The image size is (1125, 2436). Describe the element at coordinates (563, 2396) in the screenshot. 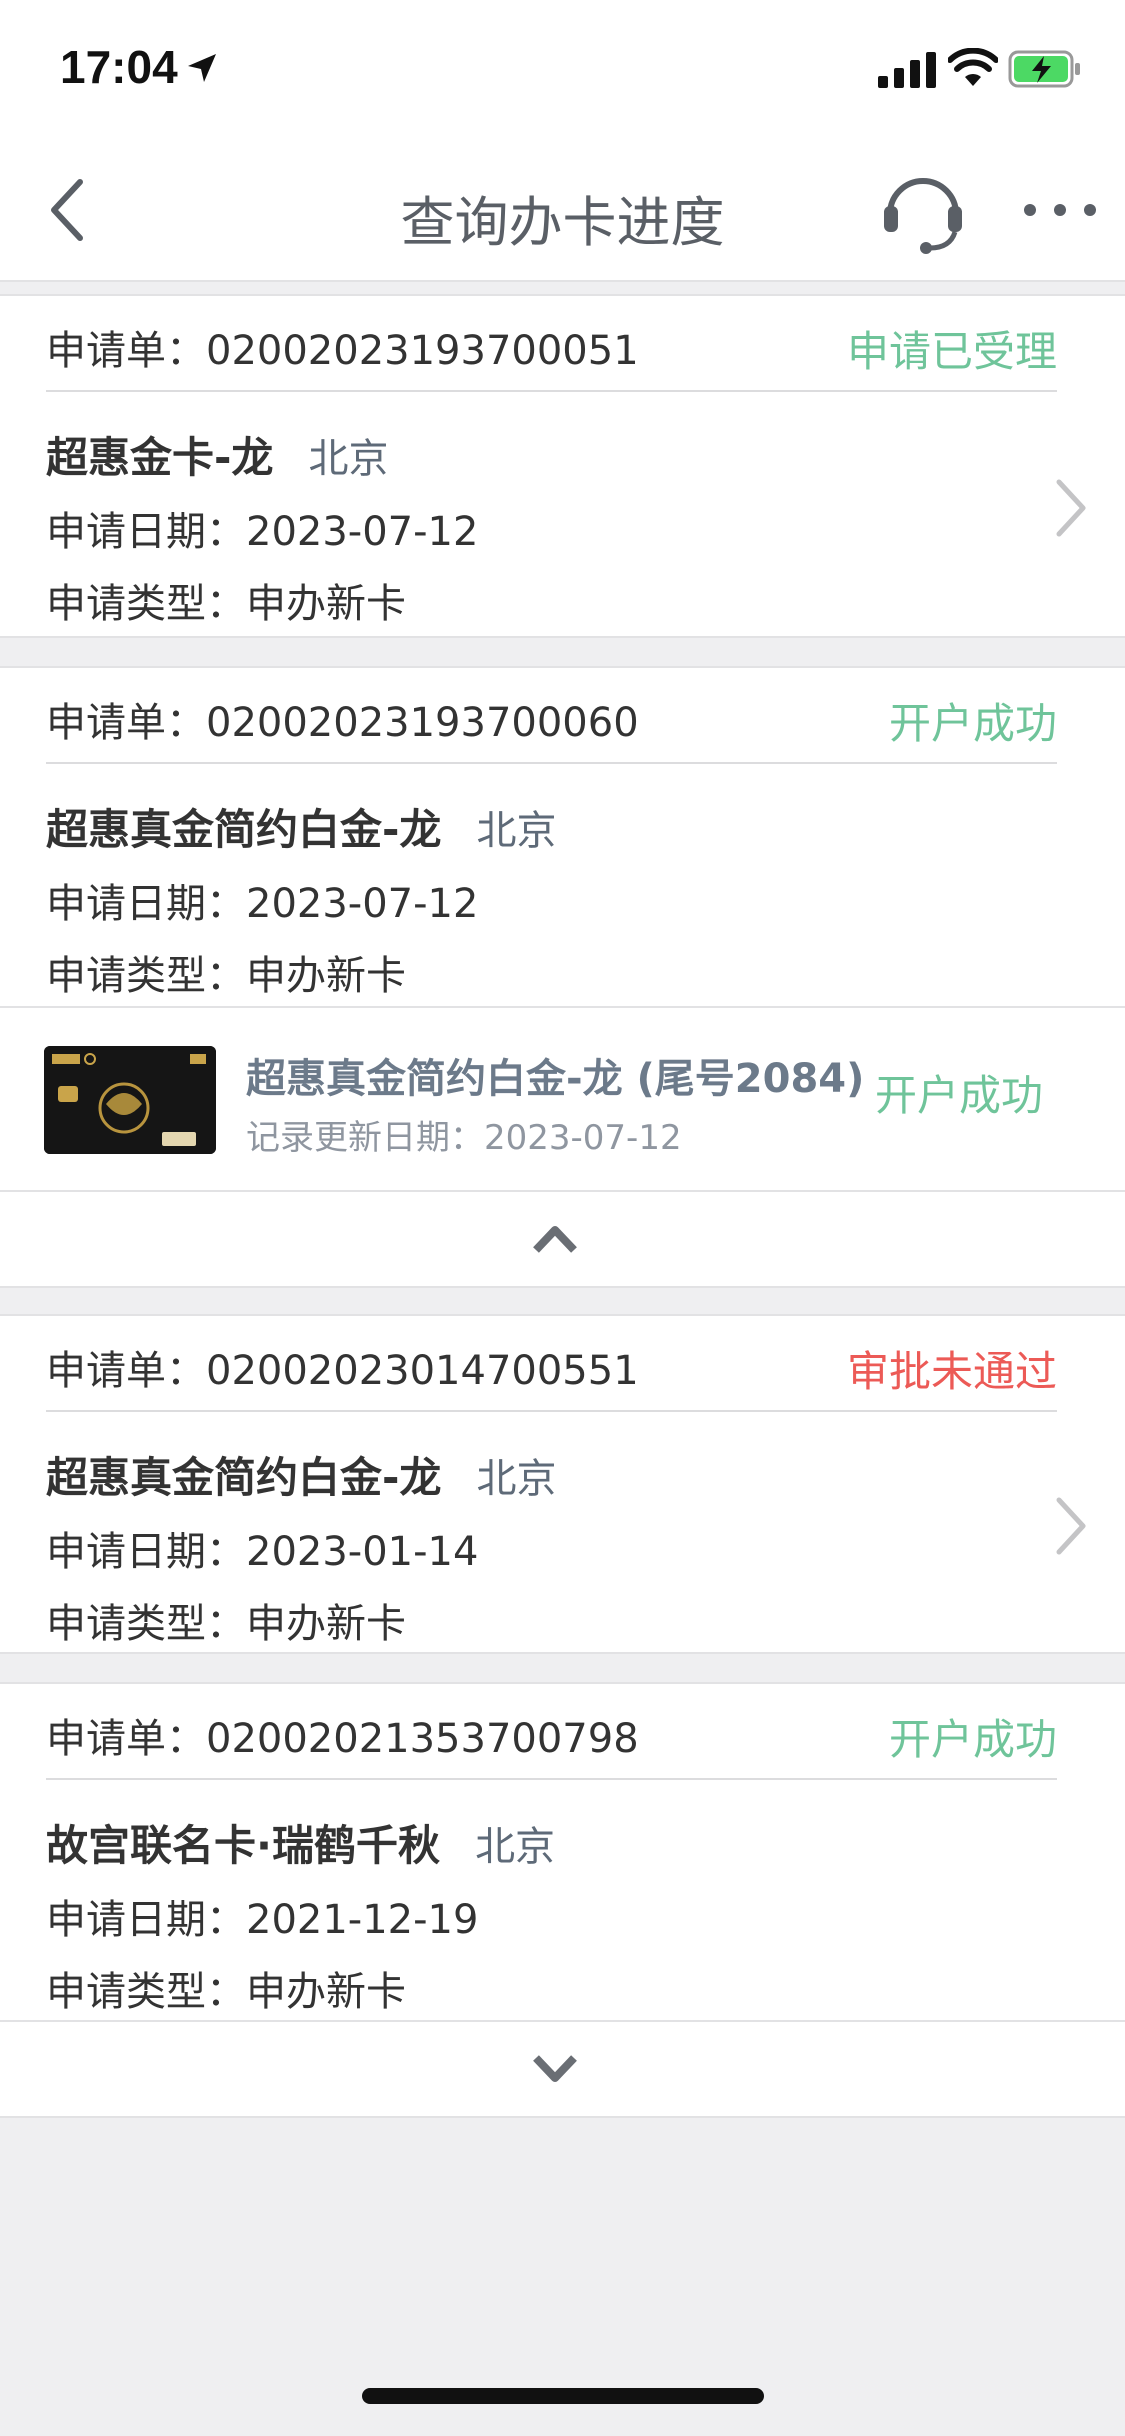

I see `home-indicator` at that location.